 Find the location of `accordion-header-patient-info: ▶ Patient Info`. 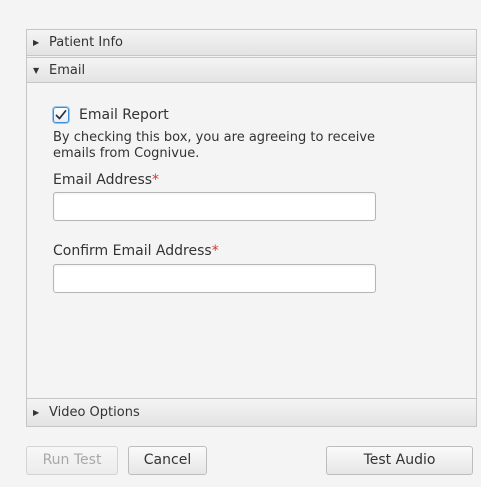

accordion-header-patient-info: ▶ Patient Info is located at coordinates (251, 43).